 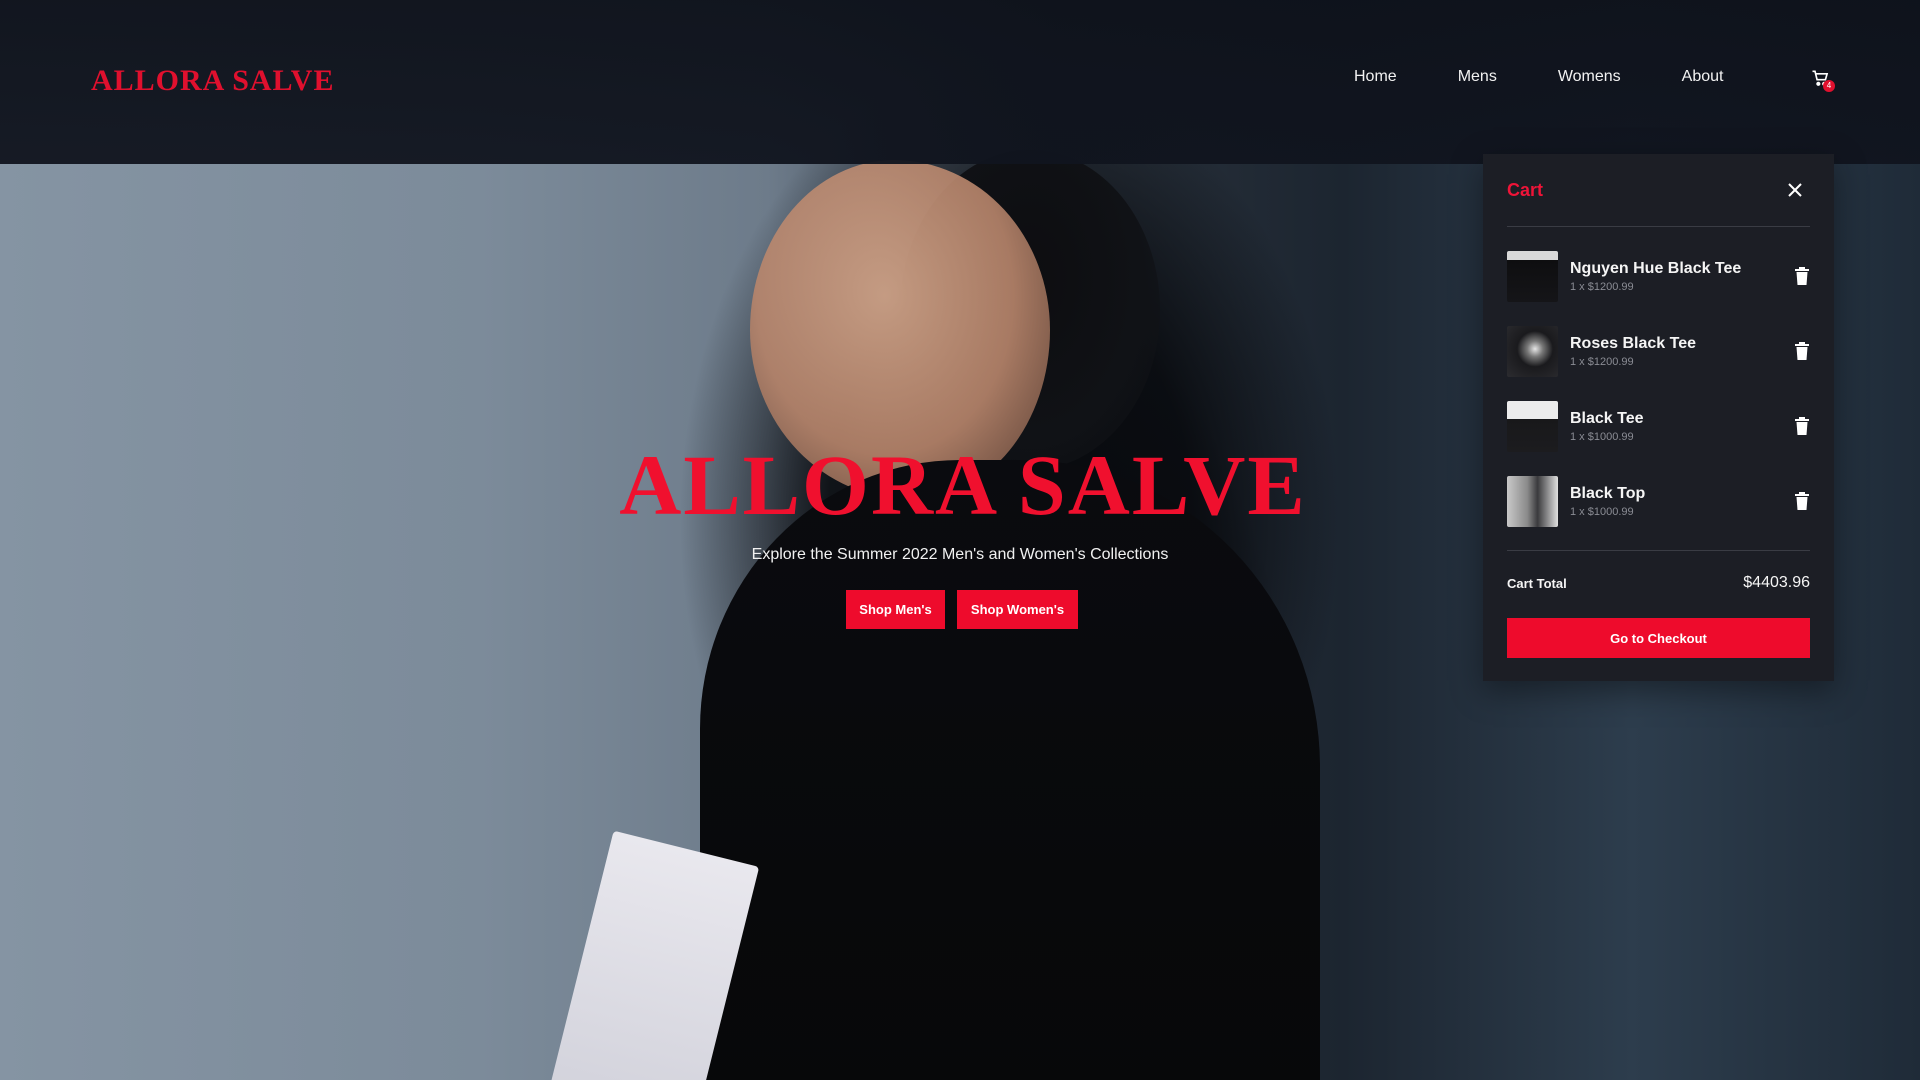 What do you see at coordinates (1658, 427) in the screenshot?
I see `cart-item: Black Tee 1 x $1000.99` at bounding box center [1658, 427].